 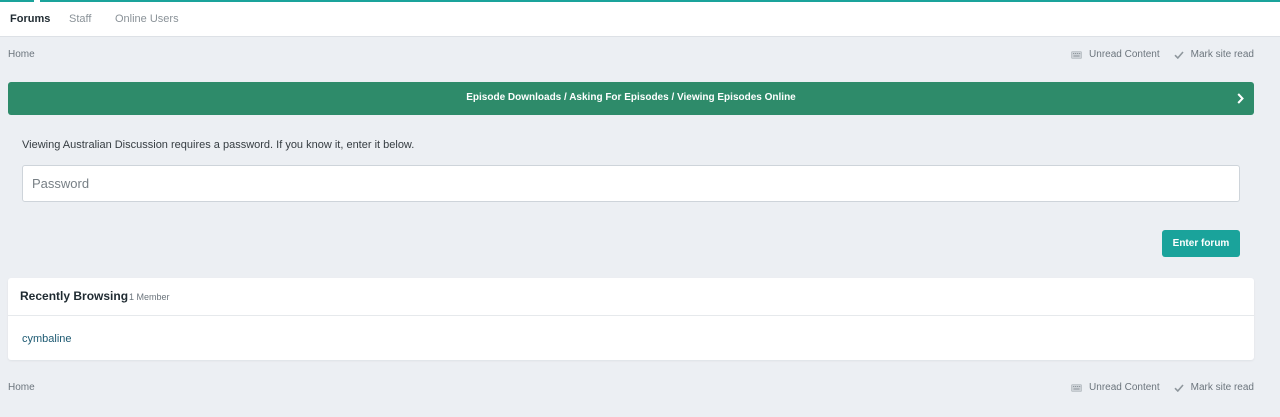 What do you see at coordinates (80, 19) in the screenshot?
I see `tab-staff: Staff` at bounding box center [80, 19].